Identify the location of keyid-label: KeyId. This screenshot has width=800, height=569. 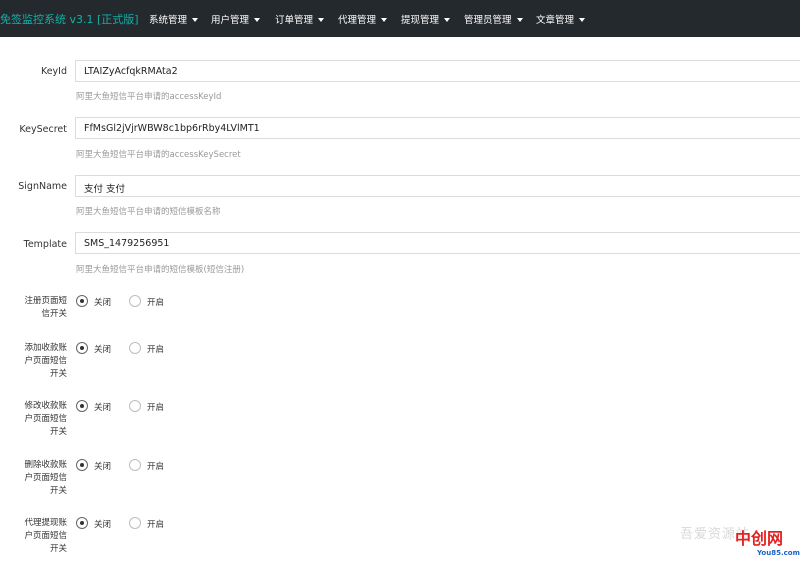
(53, 71).